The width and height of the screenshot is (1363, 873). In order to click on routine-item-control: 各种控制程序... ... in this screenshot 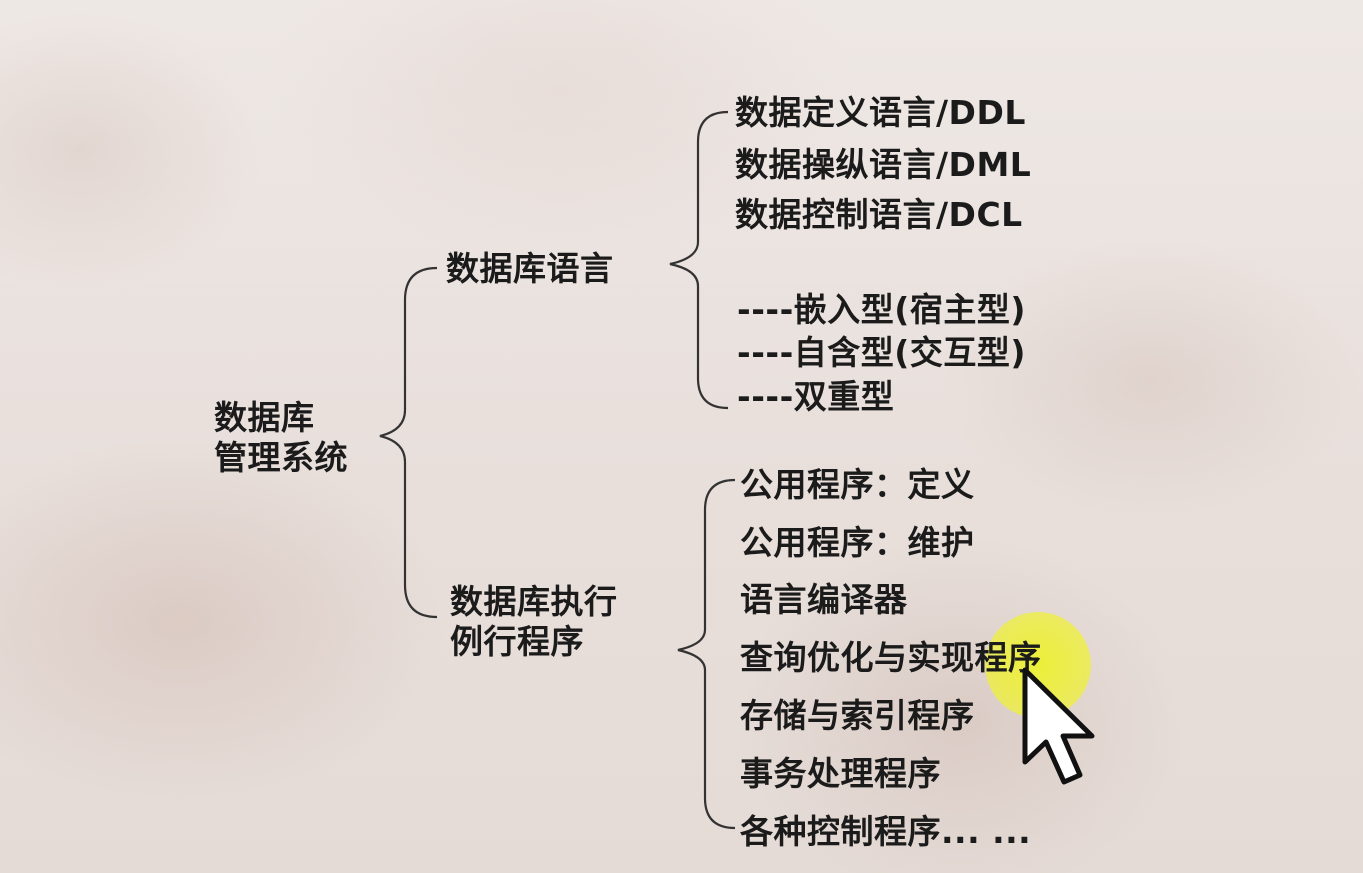, I will do `click(886, 831)`.